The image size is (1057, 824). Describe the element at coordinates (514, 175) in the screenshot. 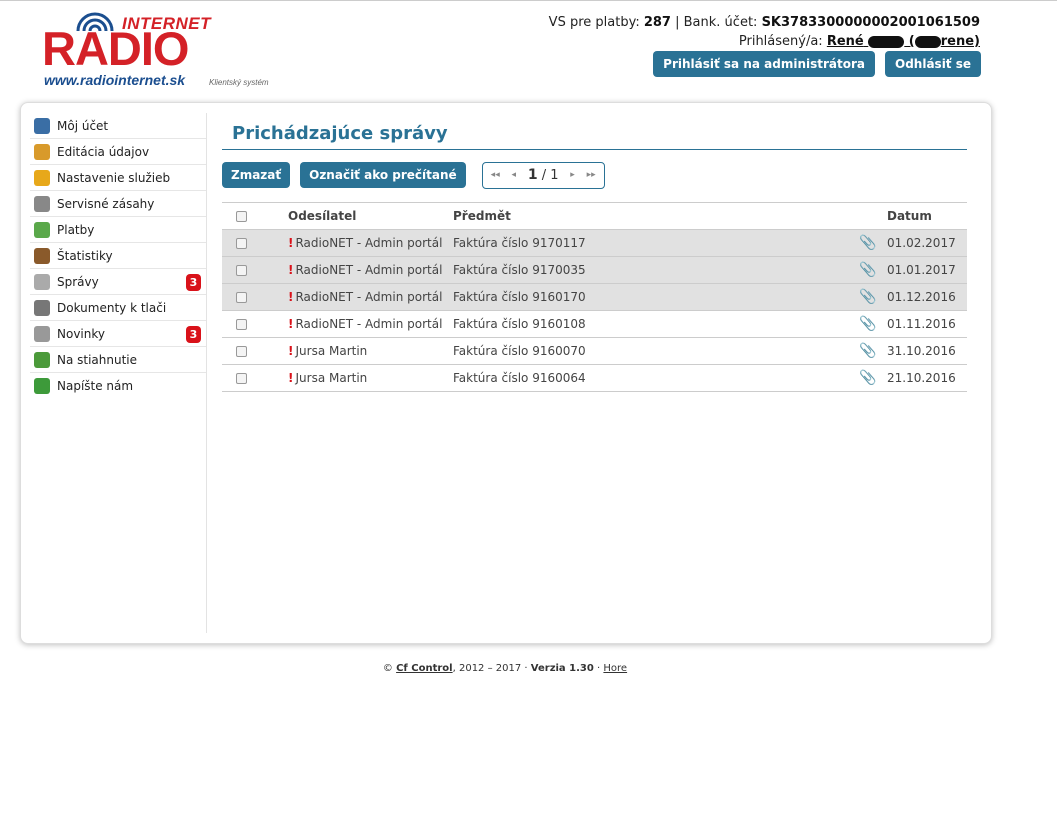

I see `prev-page-icon: ◂` at that location.